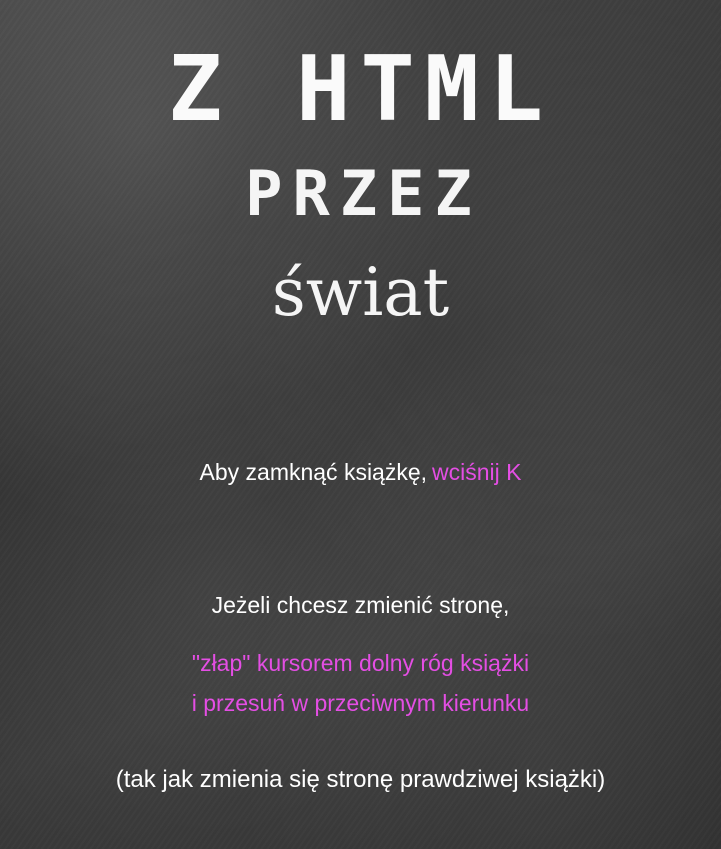  I want to click on page-turn-action-line-1: "złap" kursorem dolny róg książki, so click(360, 663).